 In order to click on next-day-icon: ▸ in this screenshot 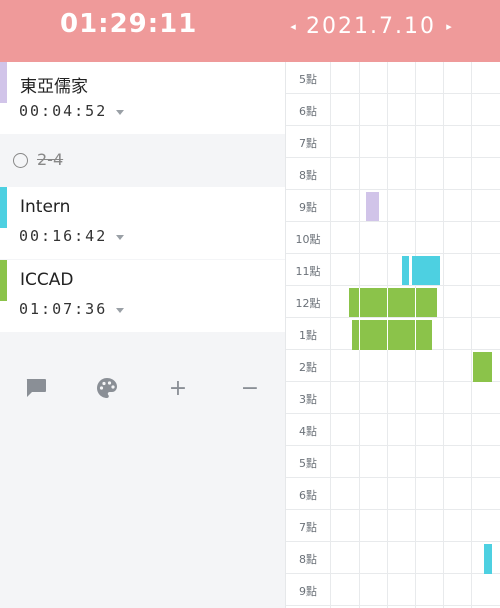, I will do `click(449, 26)`.